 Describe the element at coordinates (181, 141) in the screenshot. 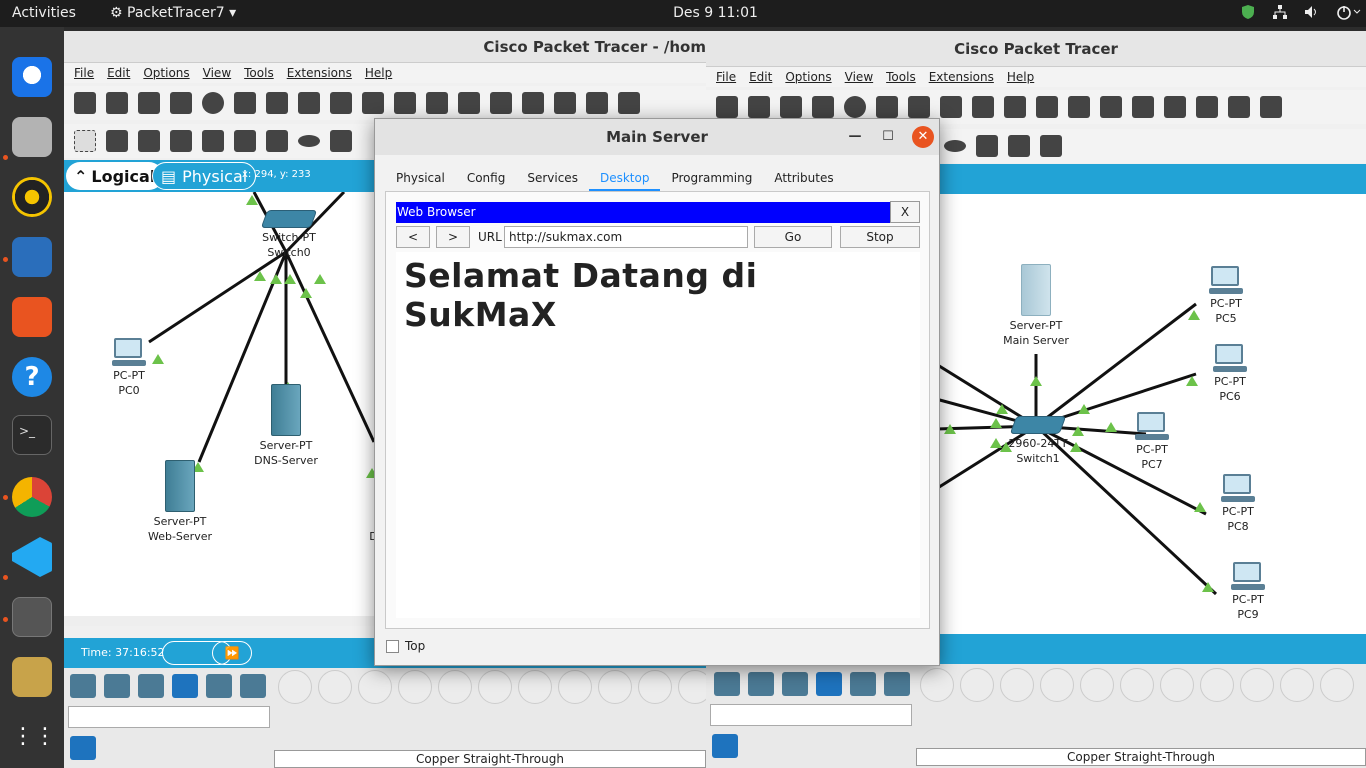

I see `resize-icon` at that location.